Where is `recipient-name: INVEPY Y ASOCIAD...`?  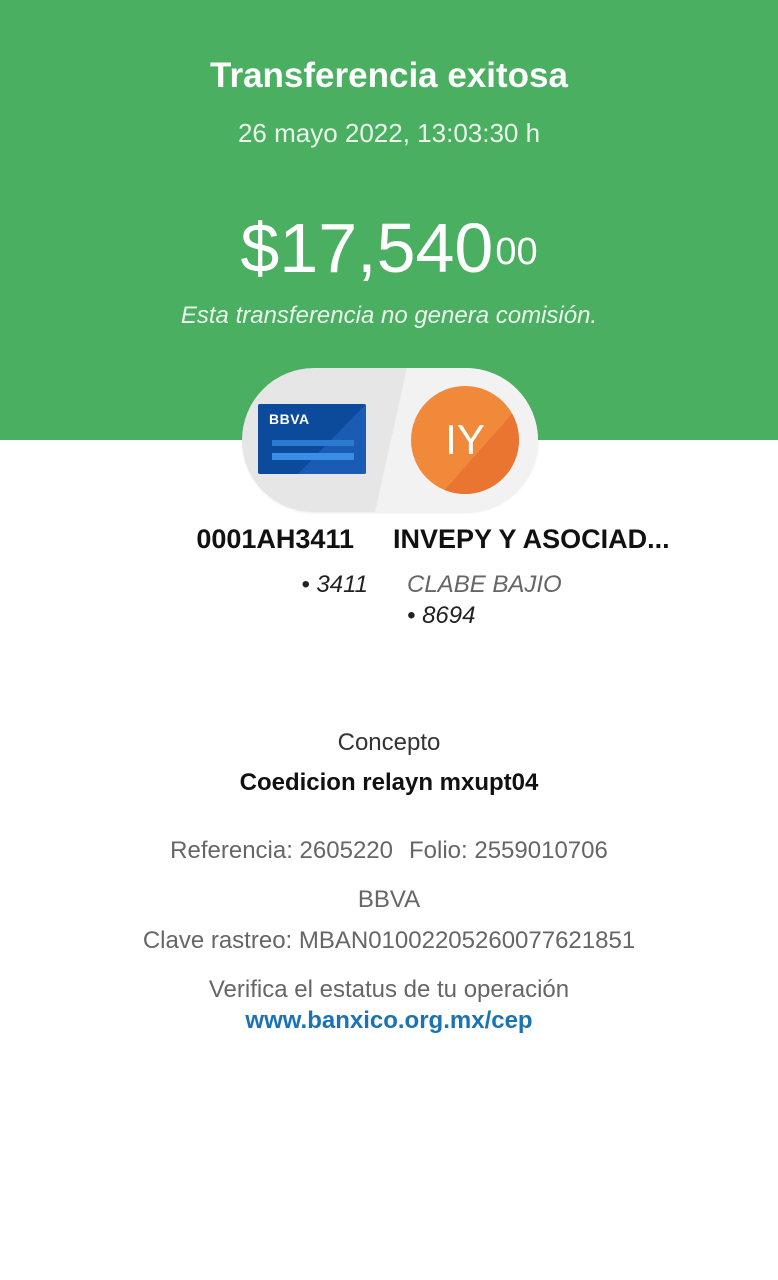 recipient-name: INVEPY Y ASOCIAD... is located at coordinates (531, 539).